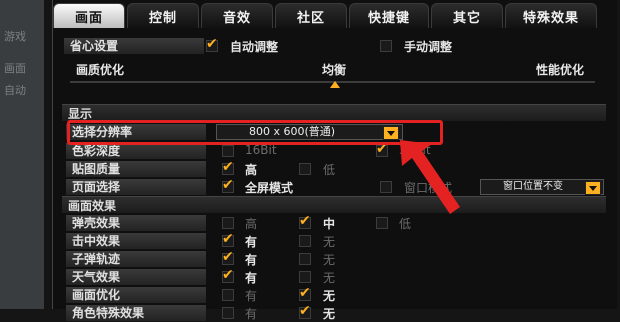 This screenshot has height=322, width=620. I want to click on color-32bit-checkbox, so click(382, 149).